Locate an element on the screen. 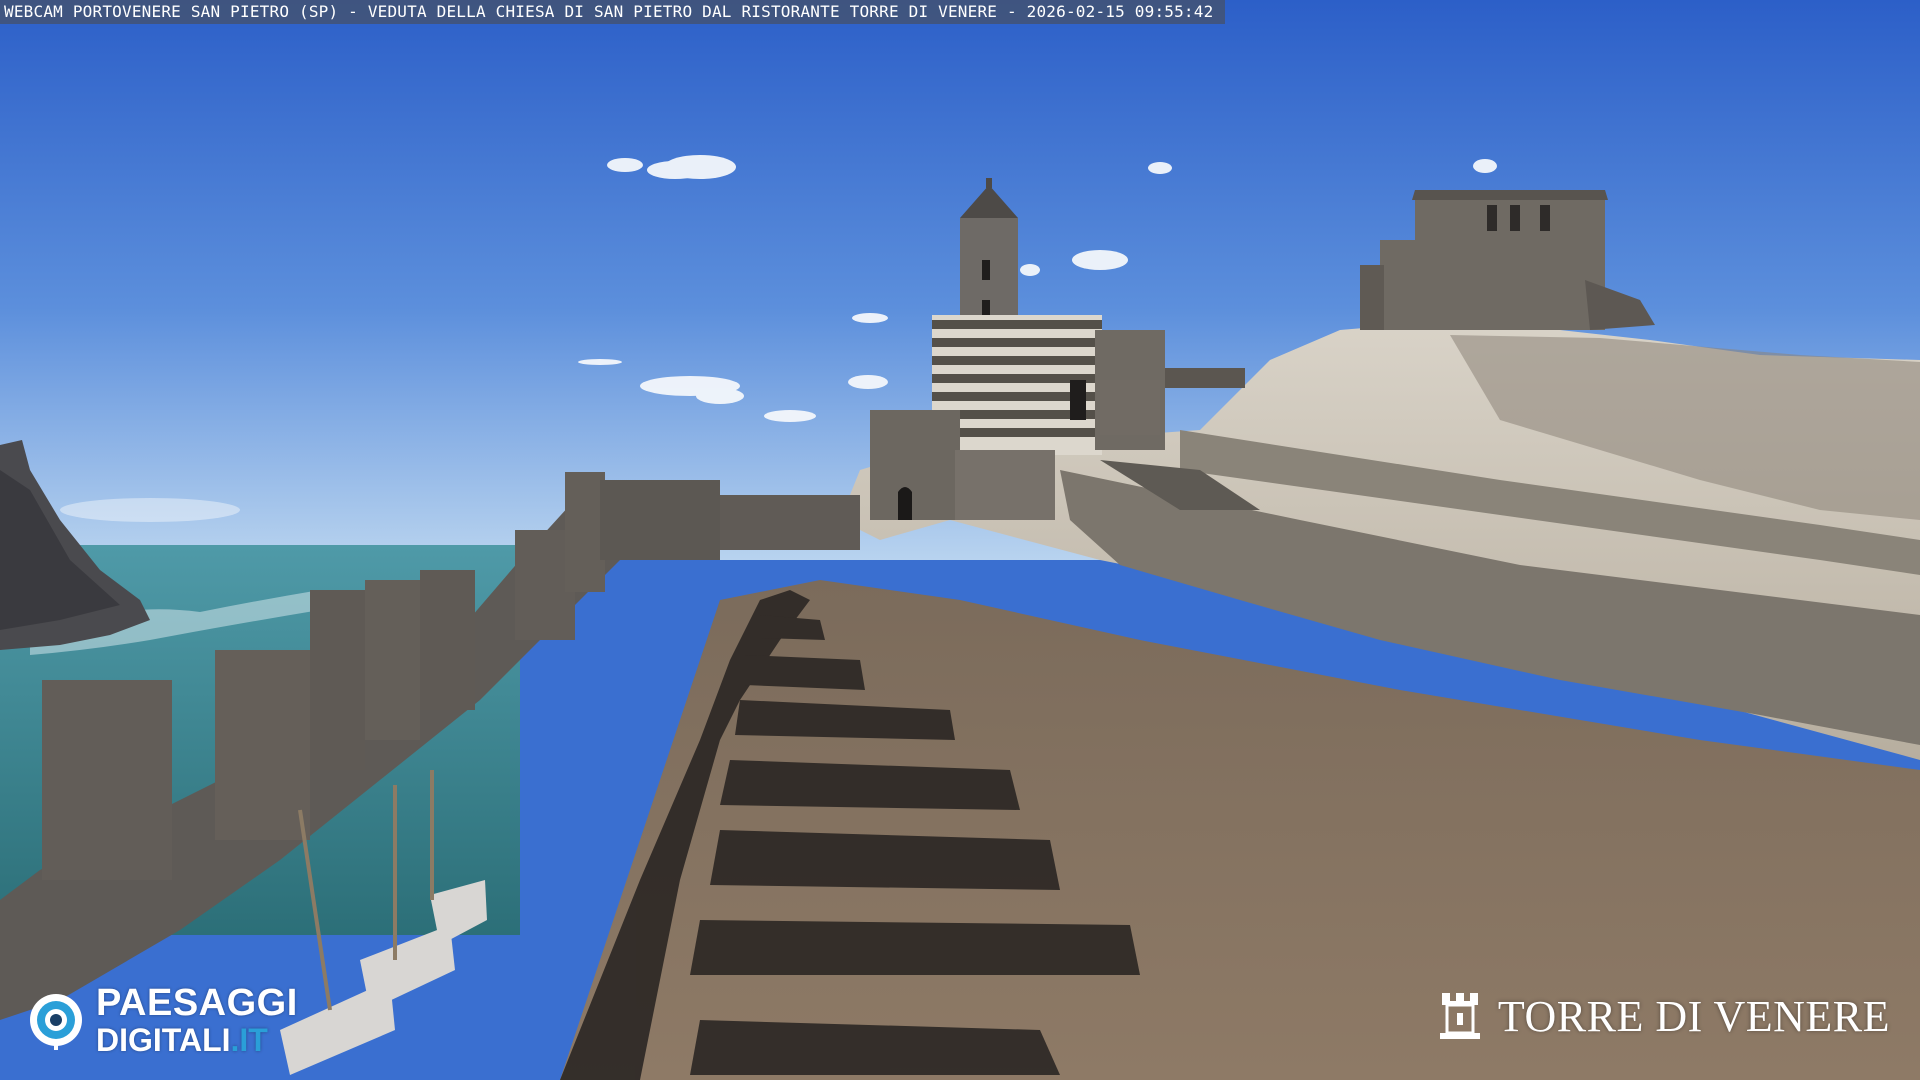 The image size is (1920, 1080). logo-line-2-suffix: .IT is located at coordinates (249, 1040).